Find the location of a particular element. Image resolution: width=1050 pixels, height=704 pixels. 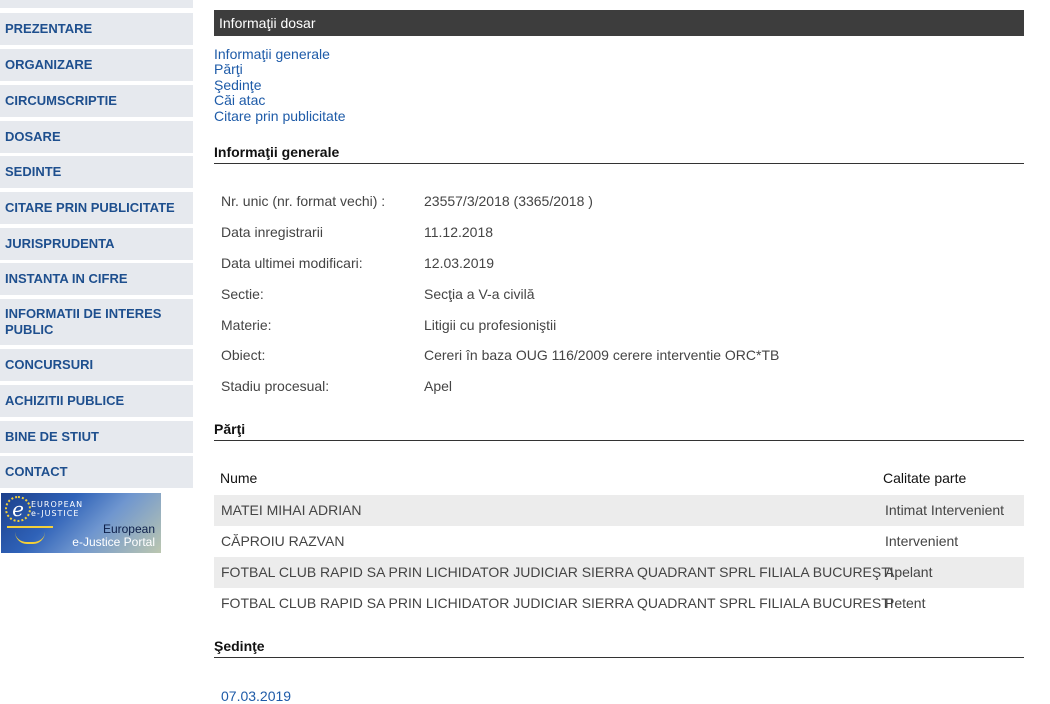

sidebar-item-circumscriptie: CIRCUMSCRIPTIE is located at coordinates (96, 101).